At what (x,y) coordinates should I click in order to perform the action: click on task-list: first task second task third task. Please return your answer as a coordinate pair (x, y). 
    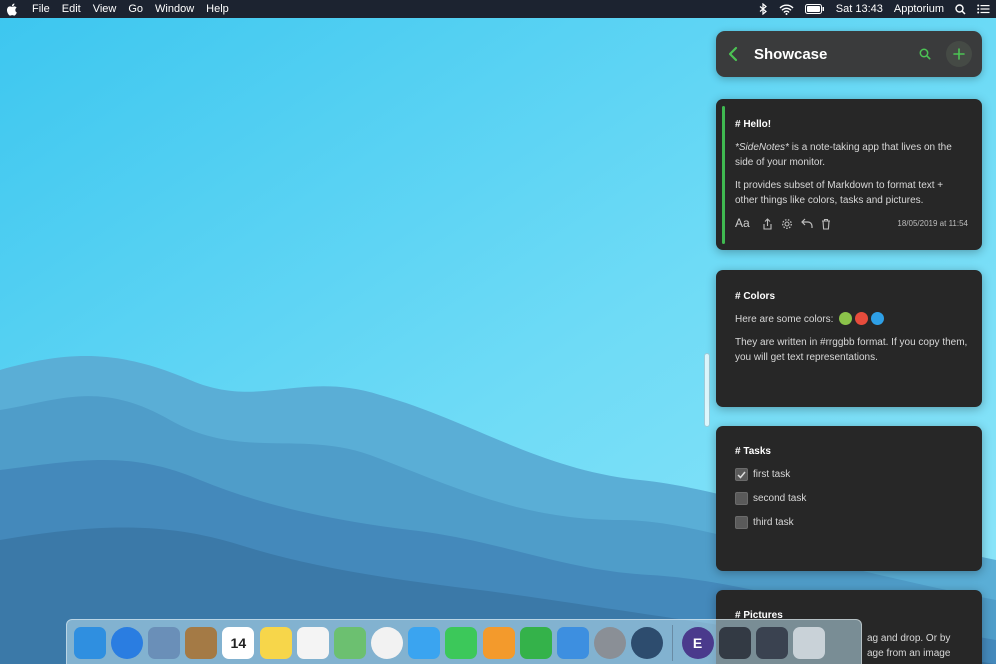
    Looking at the image, I should click on (851, 498).